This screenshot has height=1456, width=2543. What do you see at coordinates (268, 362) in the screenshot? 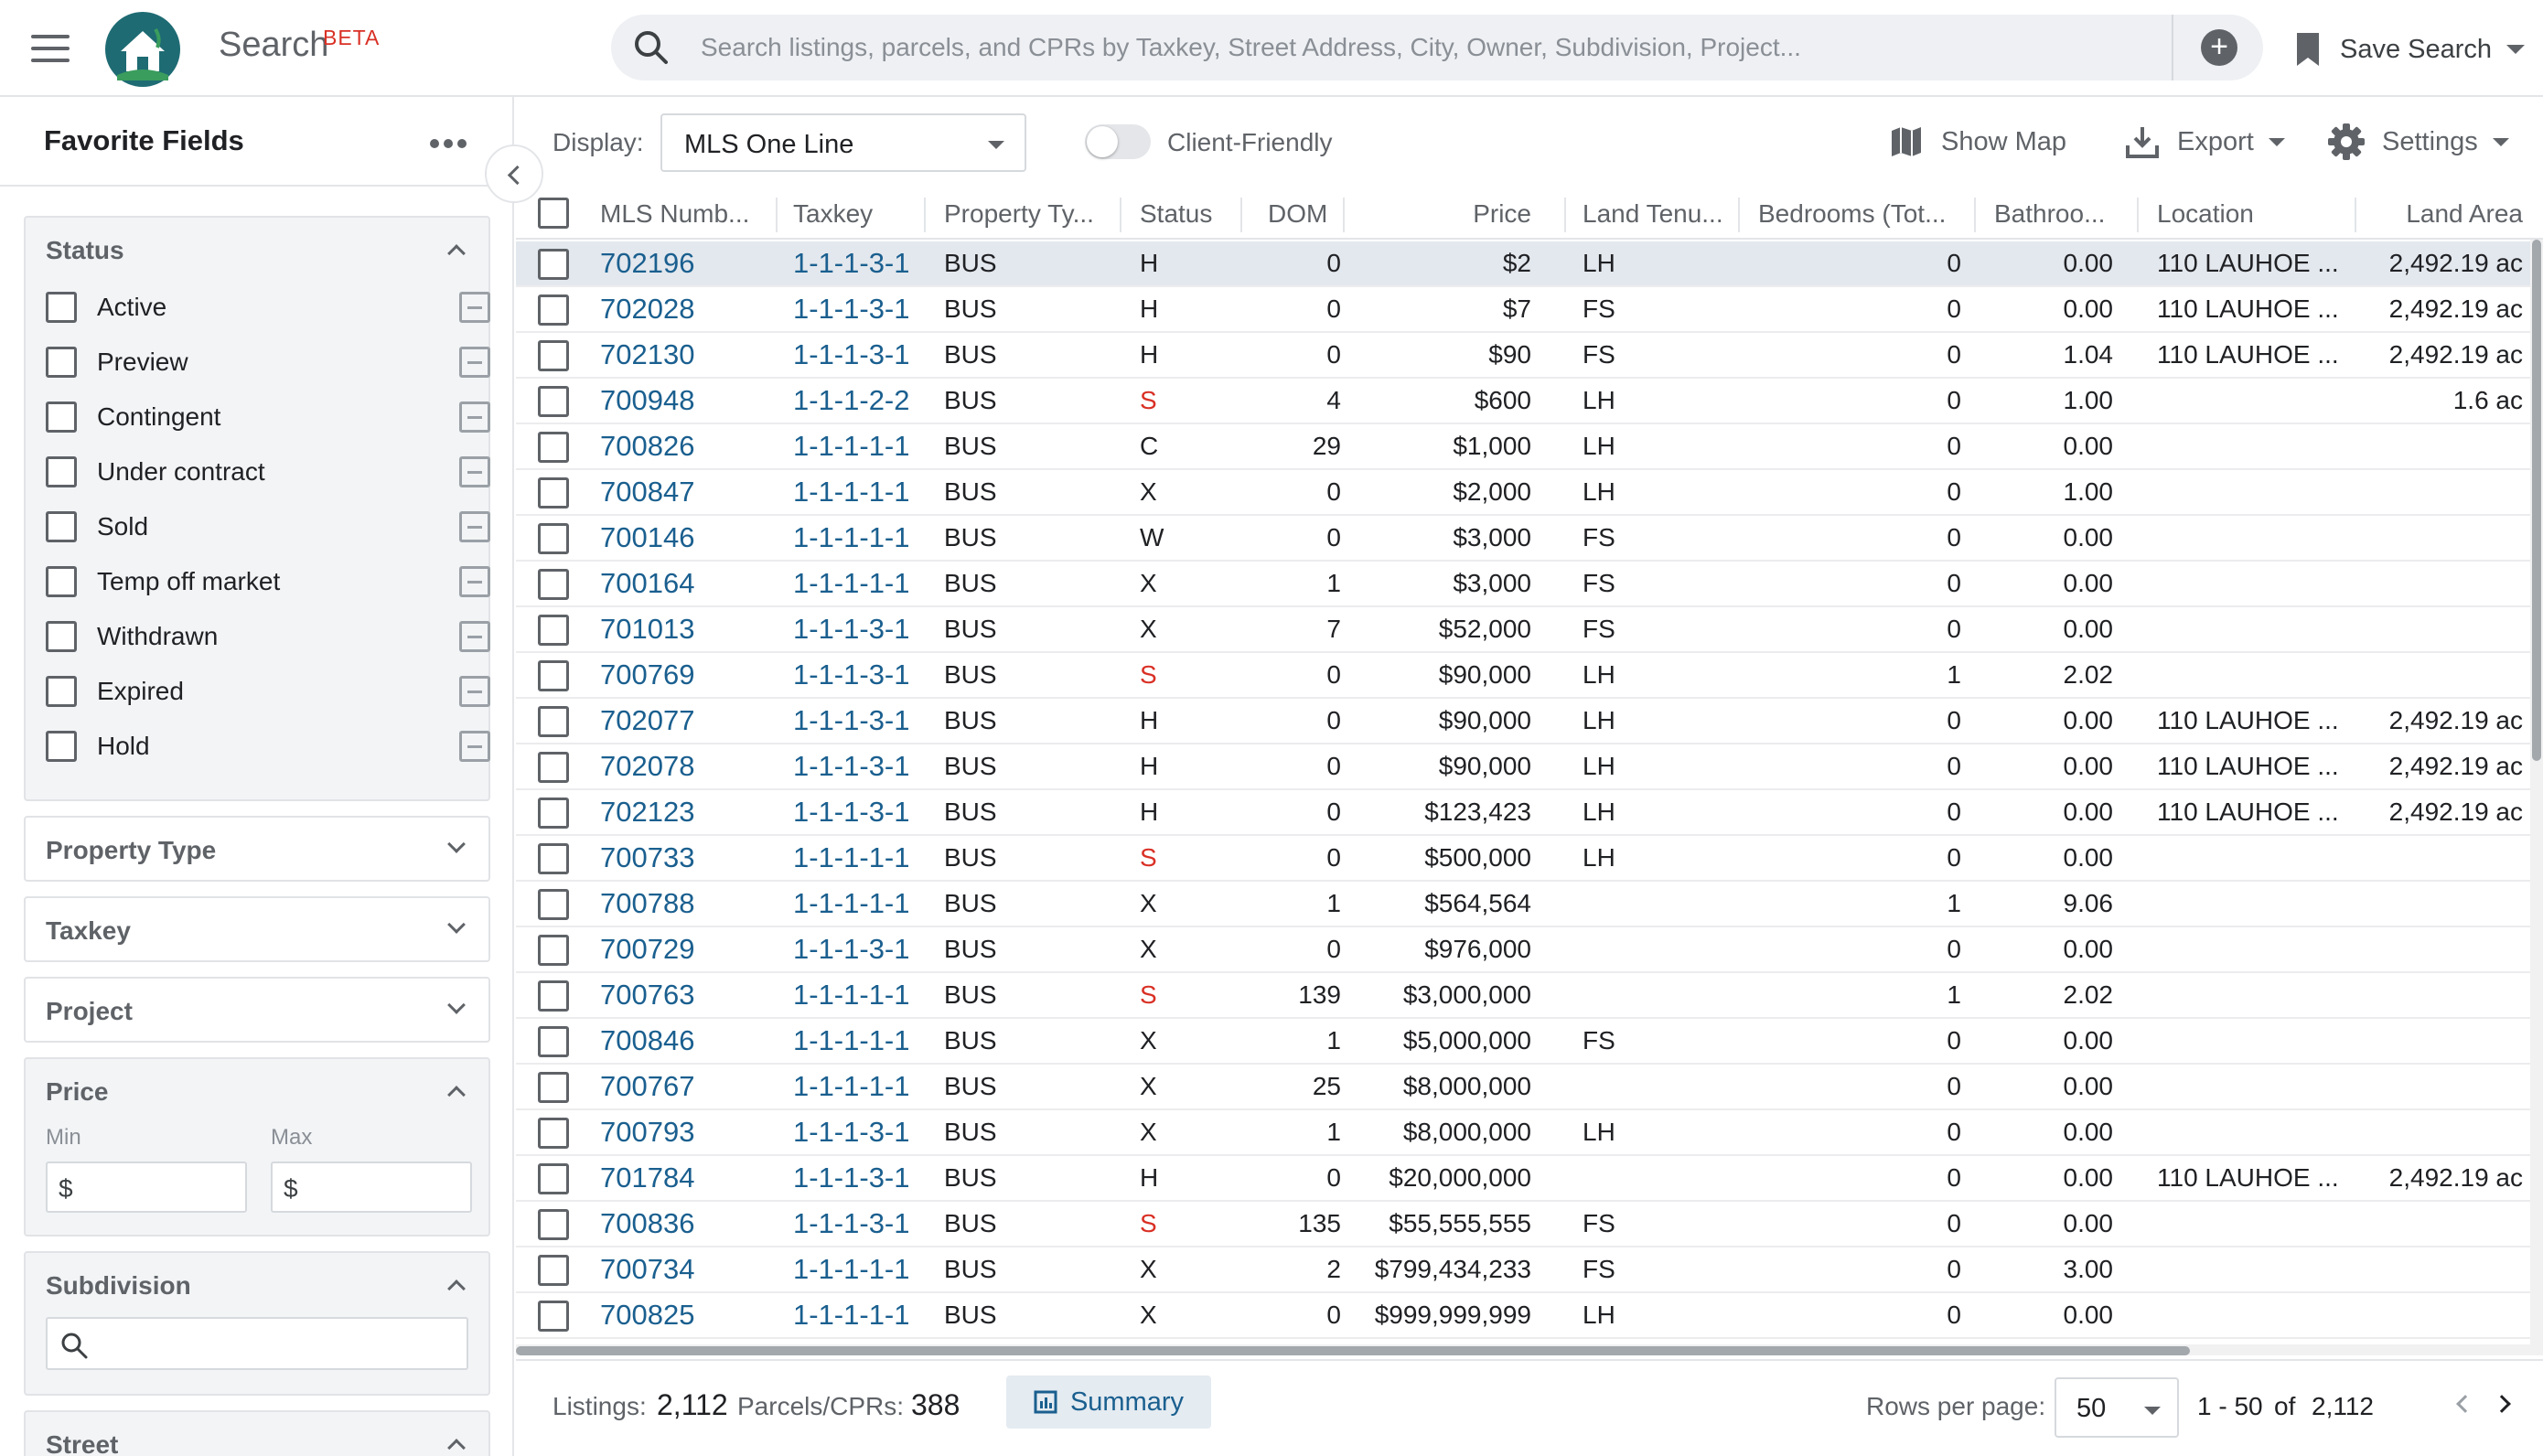
I see `status-option: Preview` at bounding box center [268, 362].